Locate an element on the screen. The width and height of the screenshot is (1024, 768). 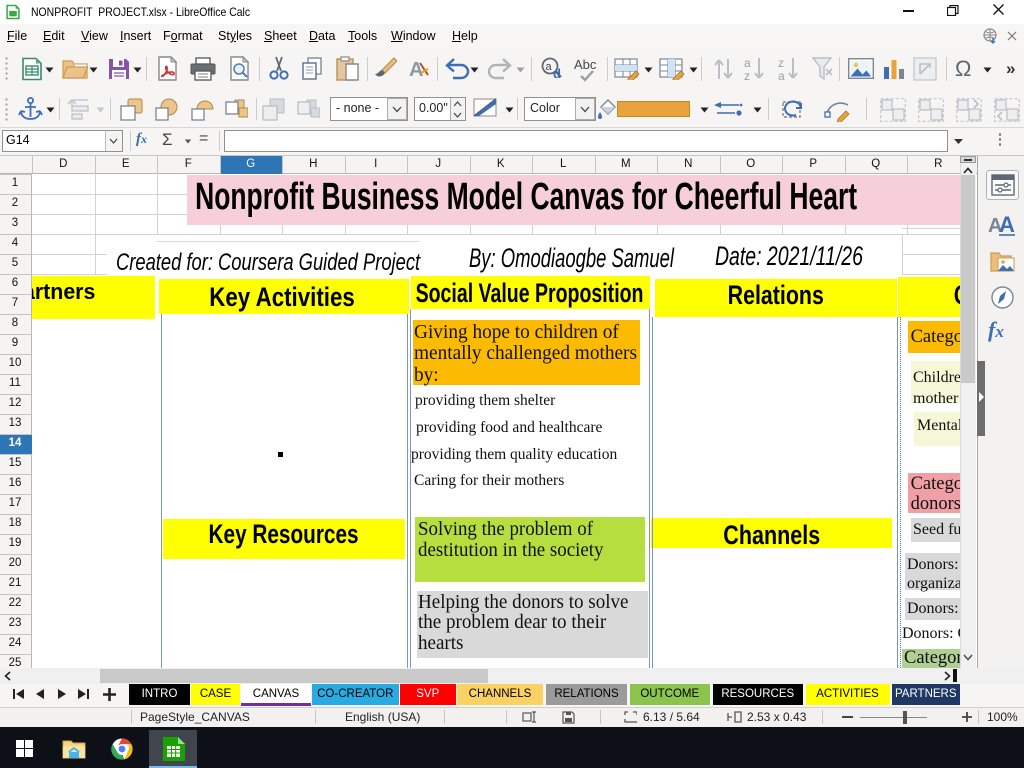
svg-text: Abc is located at coordinates (585, 64).